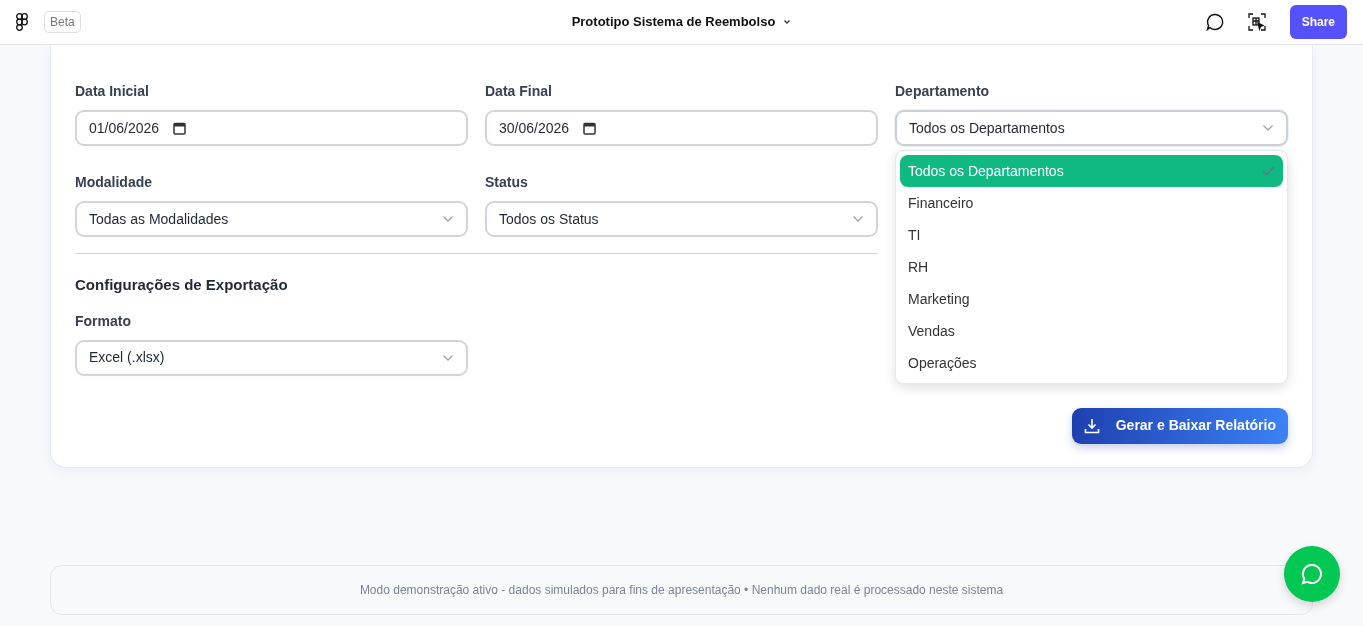 The width and height of the screenshot is (1363, 626). What do you see at coordinates (1091, 235) in the screenshot?
I see `dropdown-option: TI` at bounding box center [1091, 235].